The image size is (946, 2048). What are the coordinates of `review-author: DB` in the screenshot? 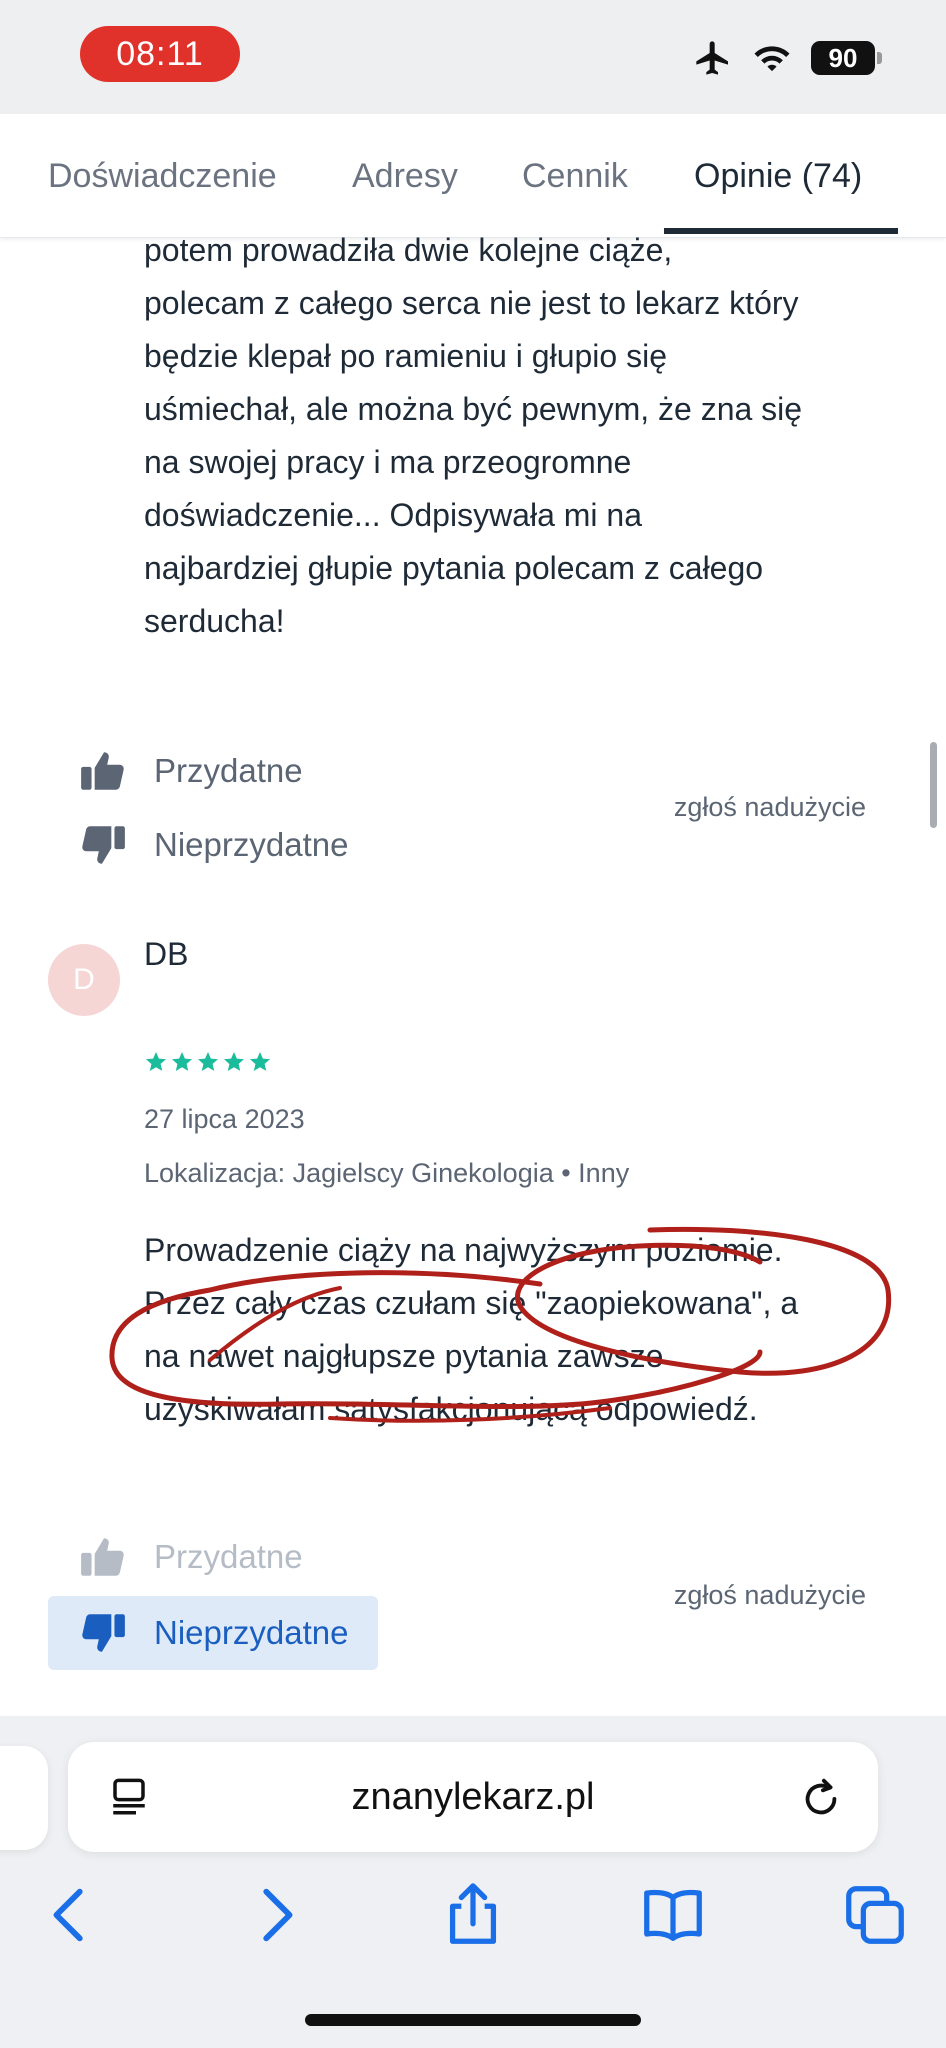 It's located at (166, 954).